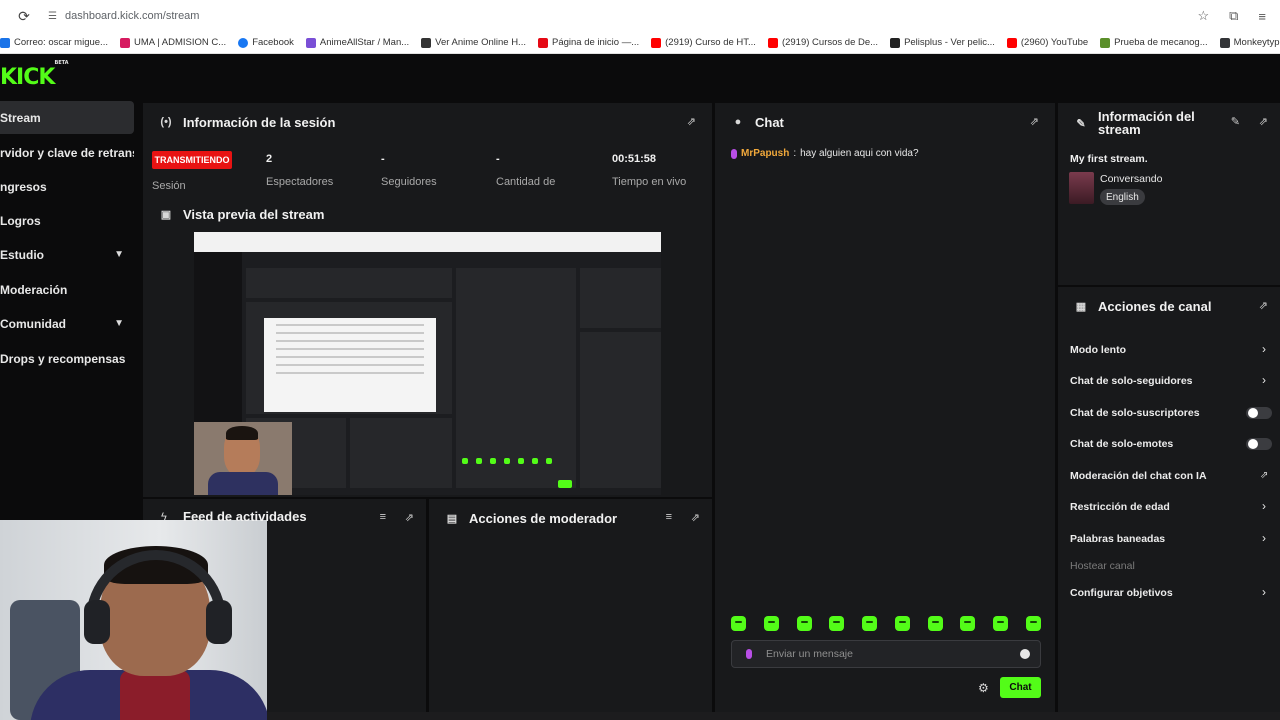 This screenshot has width=1280, height=720. What do you see at coordinates (1169, 306) in the screenshot?
I see `channel-actions-header: ▦ Acciones de canal` at bounding box center [1169, 306].